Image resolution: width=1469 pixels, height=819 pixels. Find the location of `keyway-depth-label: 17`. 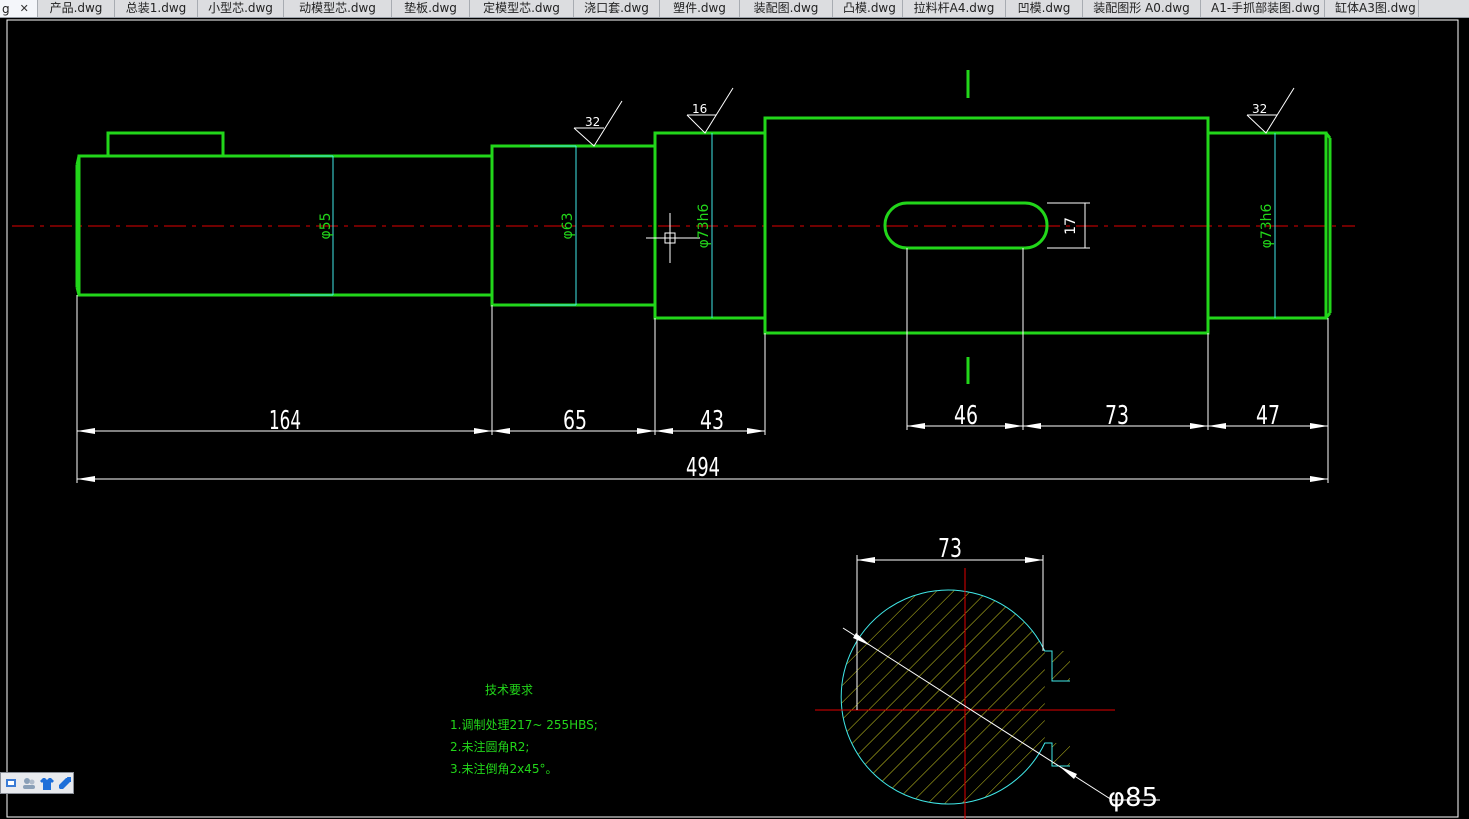

keyway-depth-label: 17 is located at coordinates (1071, 226).